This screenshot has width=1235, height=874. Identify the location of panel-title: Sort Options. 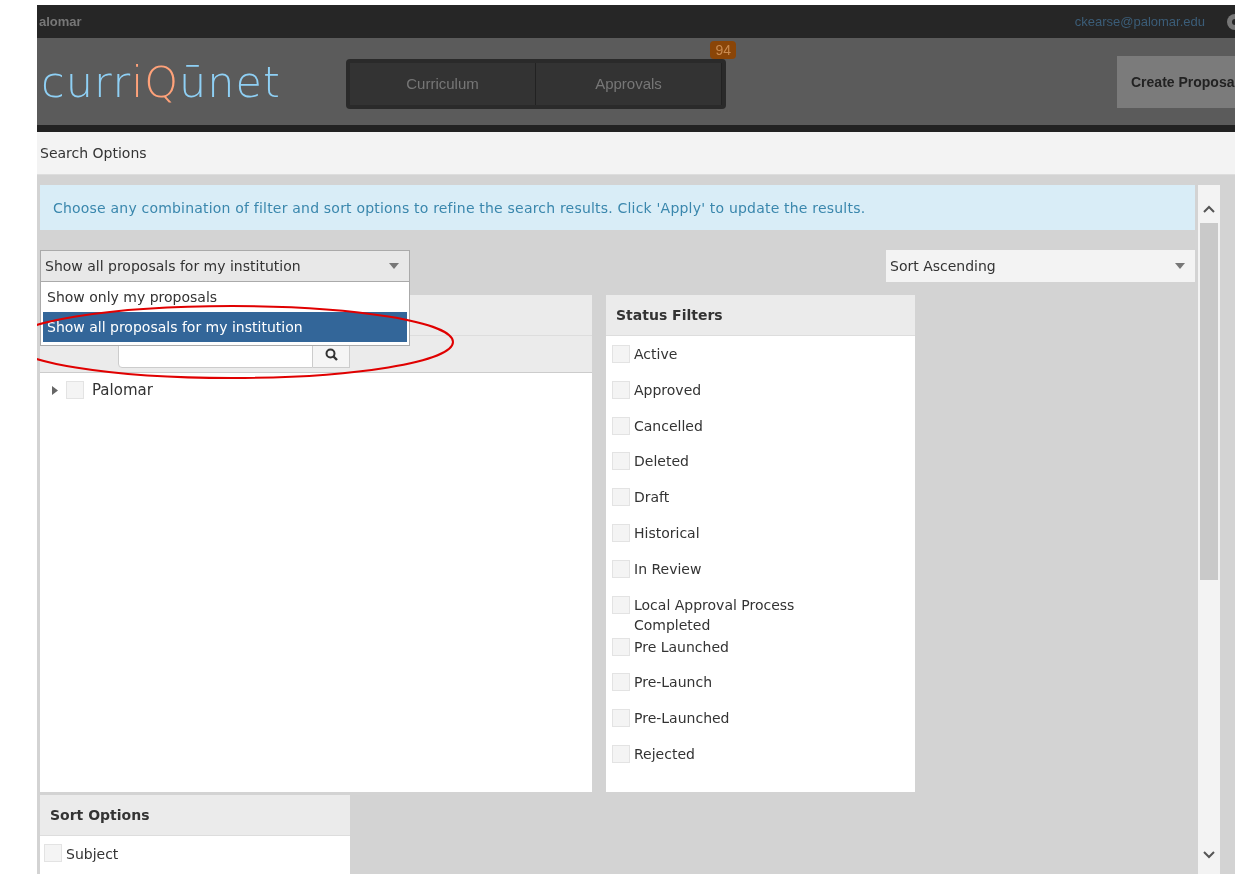
(100, 815).